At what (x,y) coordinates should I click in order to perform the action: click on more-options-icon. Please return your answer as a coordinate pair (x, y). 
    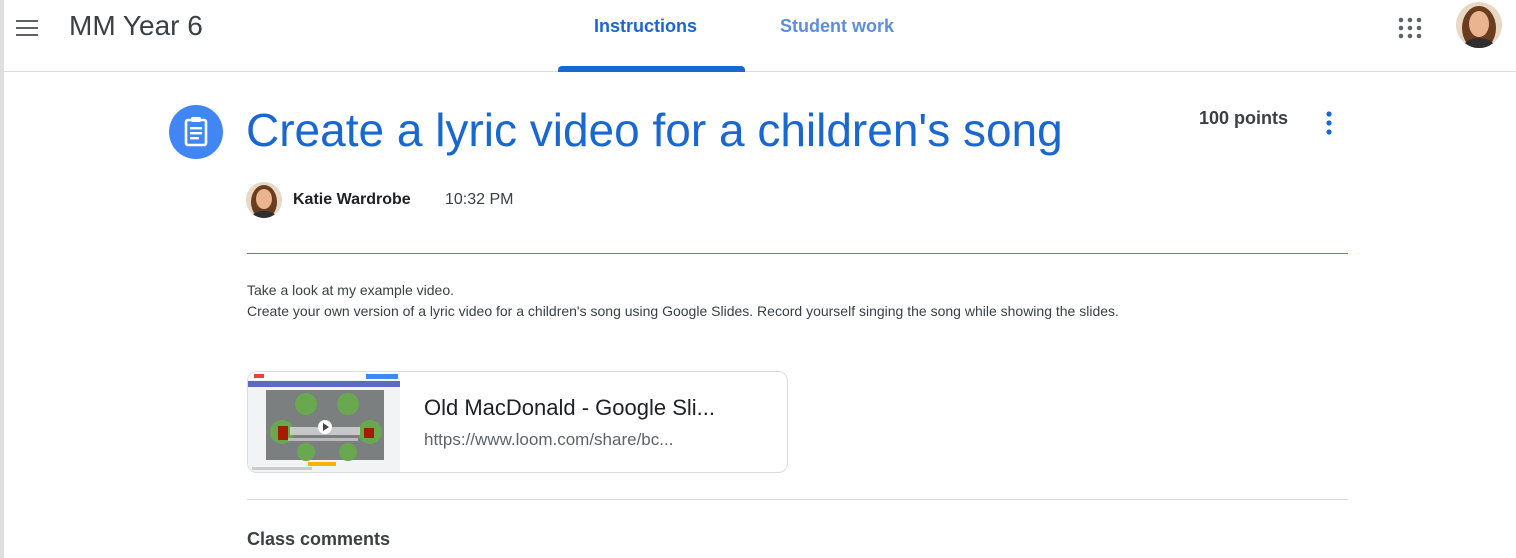
    Looking at the image, I should click on (1329, 124).